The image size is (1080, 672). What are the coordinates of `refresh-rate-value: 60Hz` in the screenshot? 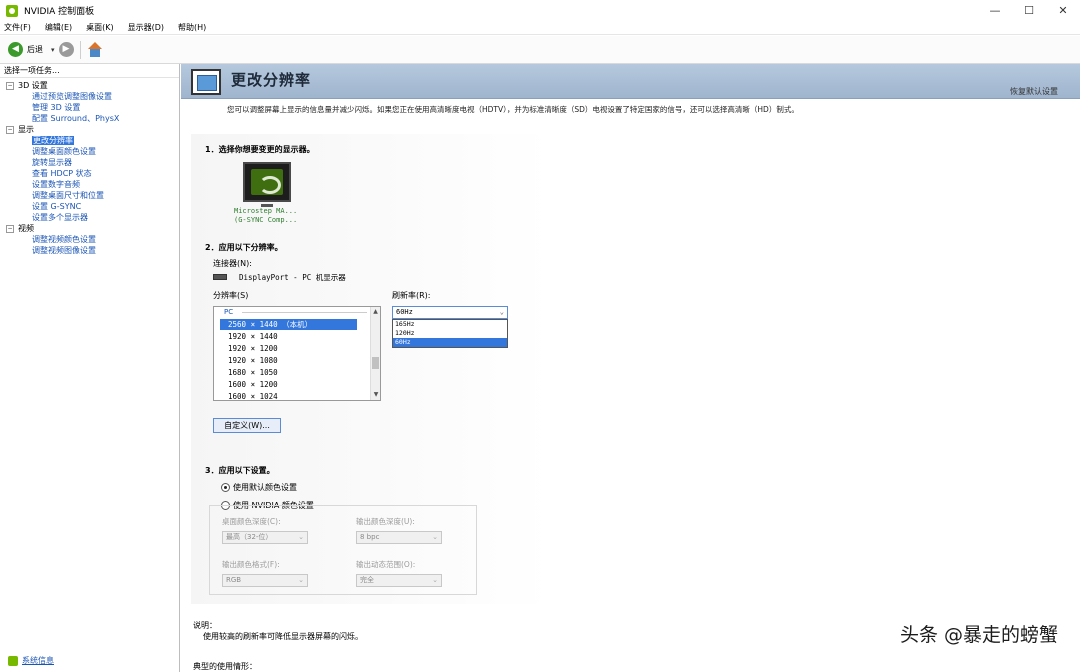 It's located at (404, 312).